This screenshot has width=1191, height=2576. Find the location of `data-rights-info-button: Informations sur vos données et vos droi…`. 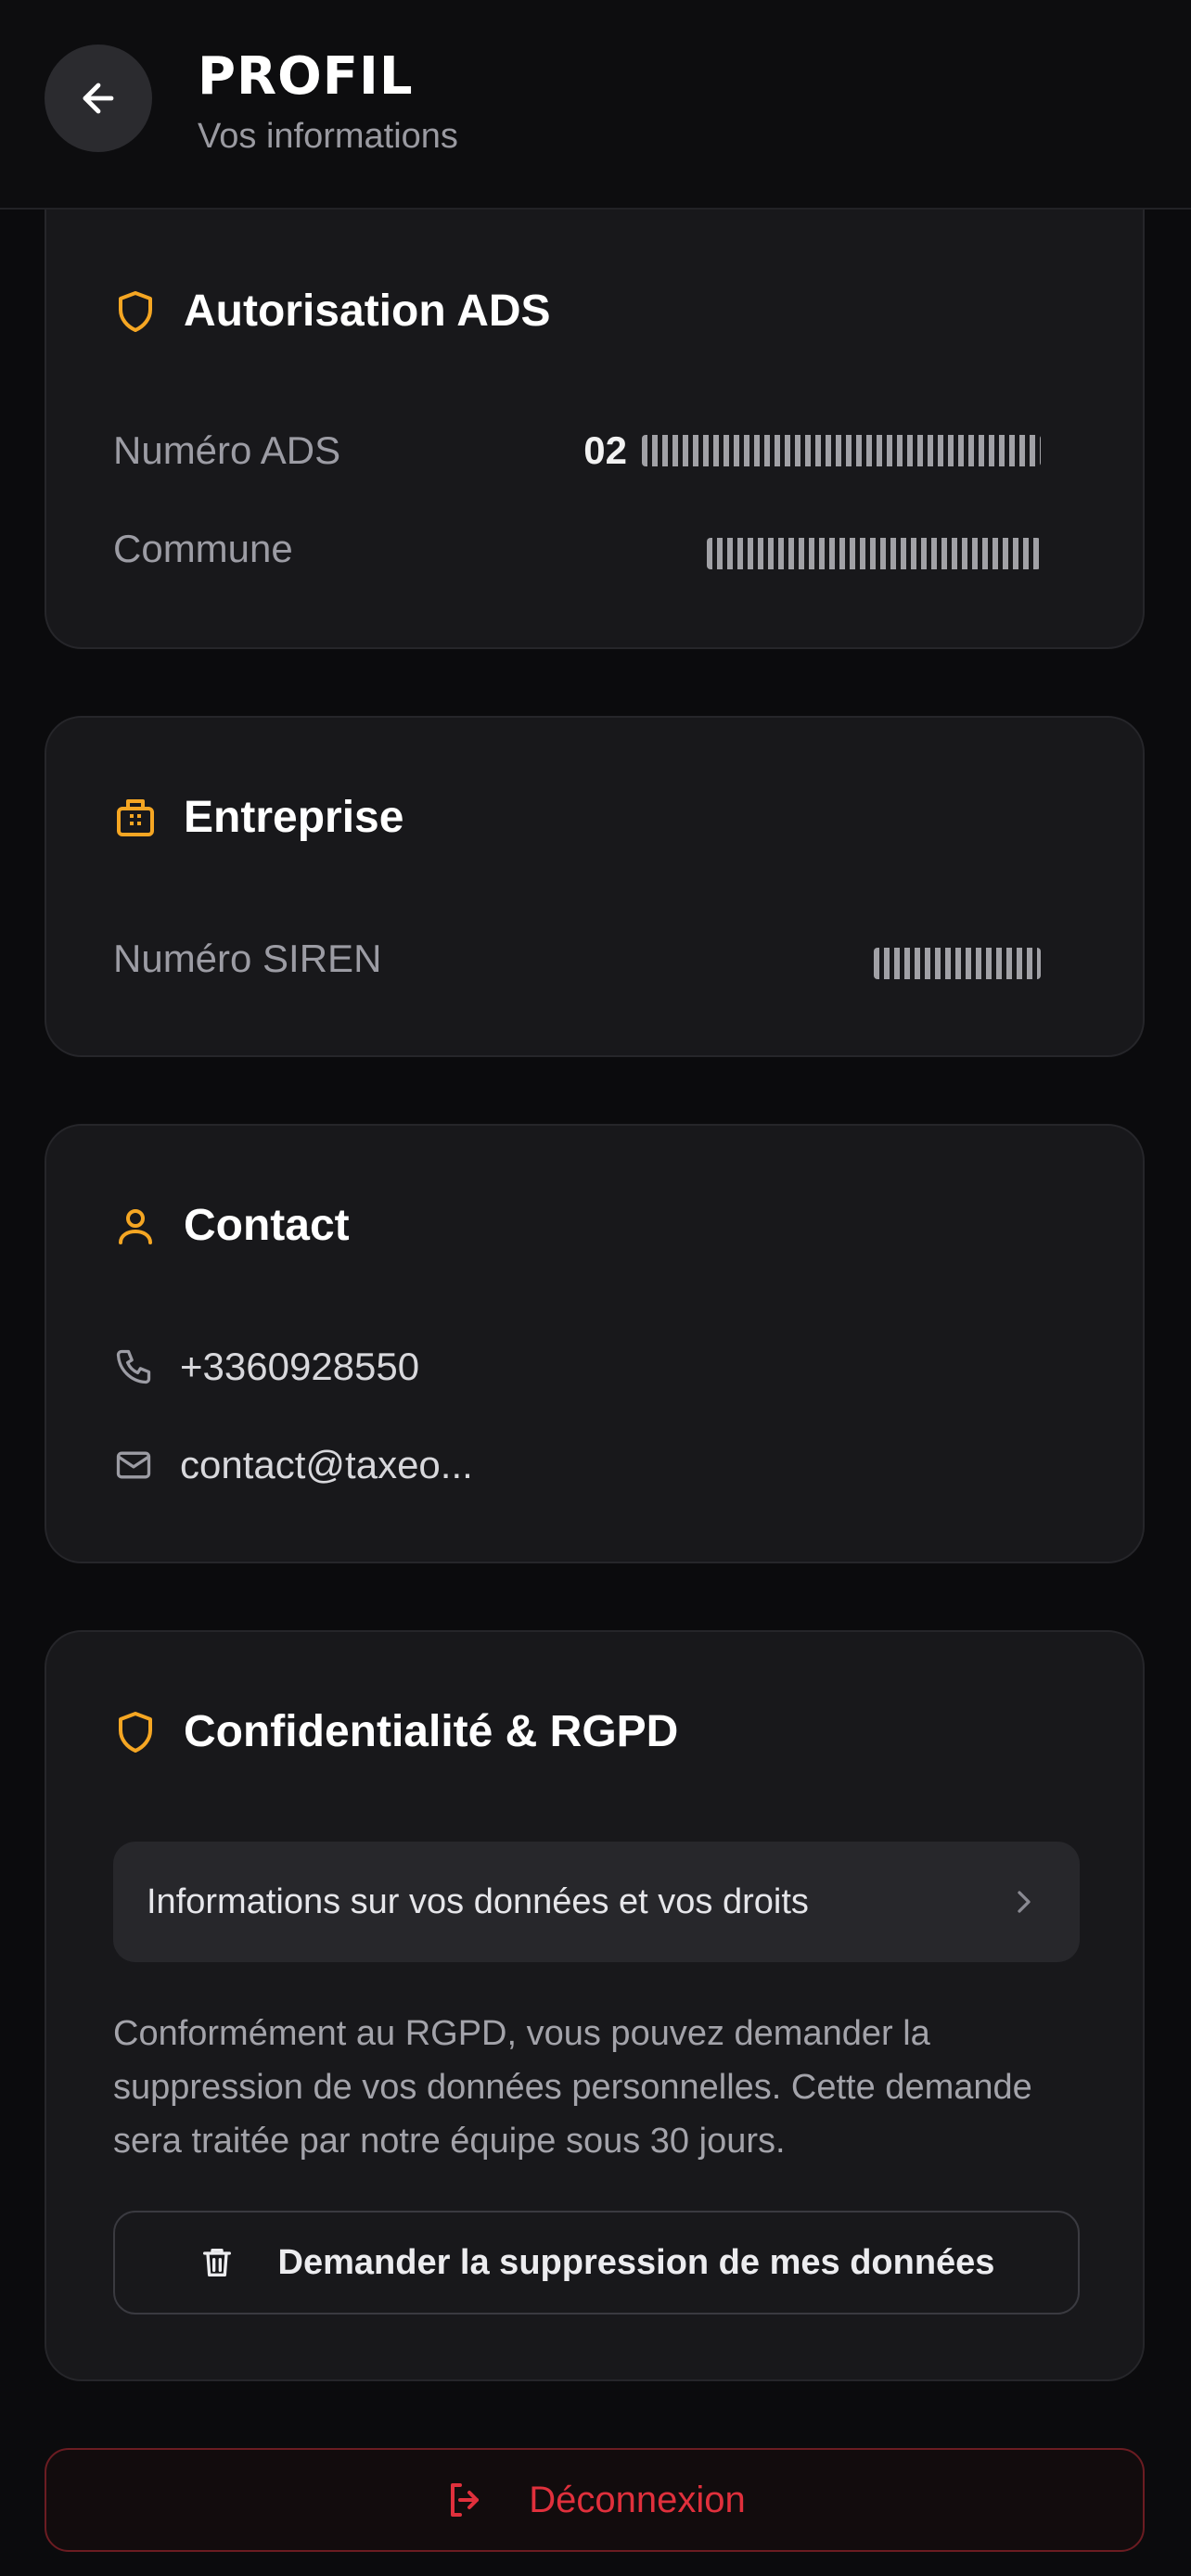

data-rights-info-button: Informations sur vos données et vos droi… is located at coordinates (597, 1902).